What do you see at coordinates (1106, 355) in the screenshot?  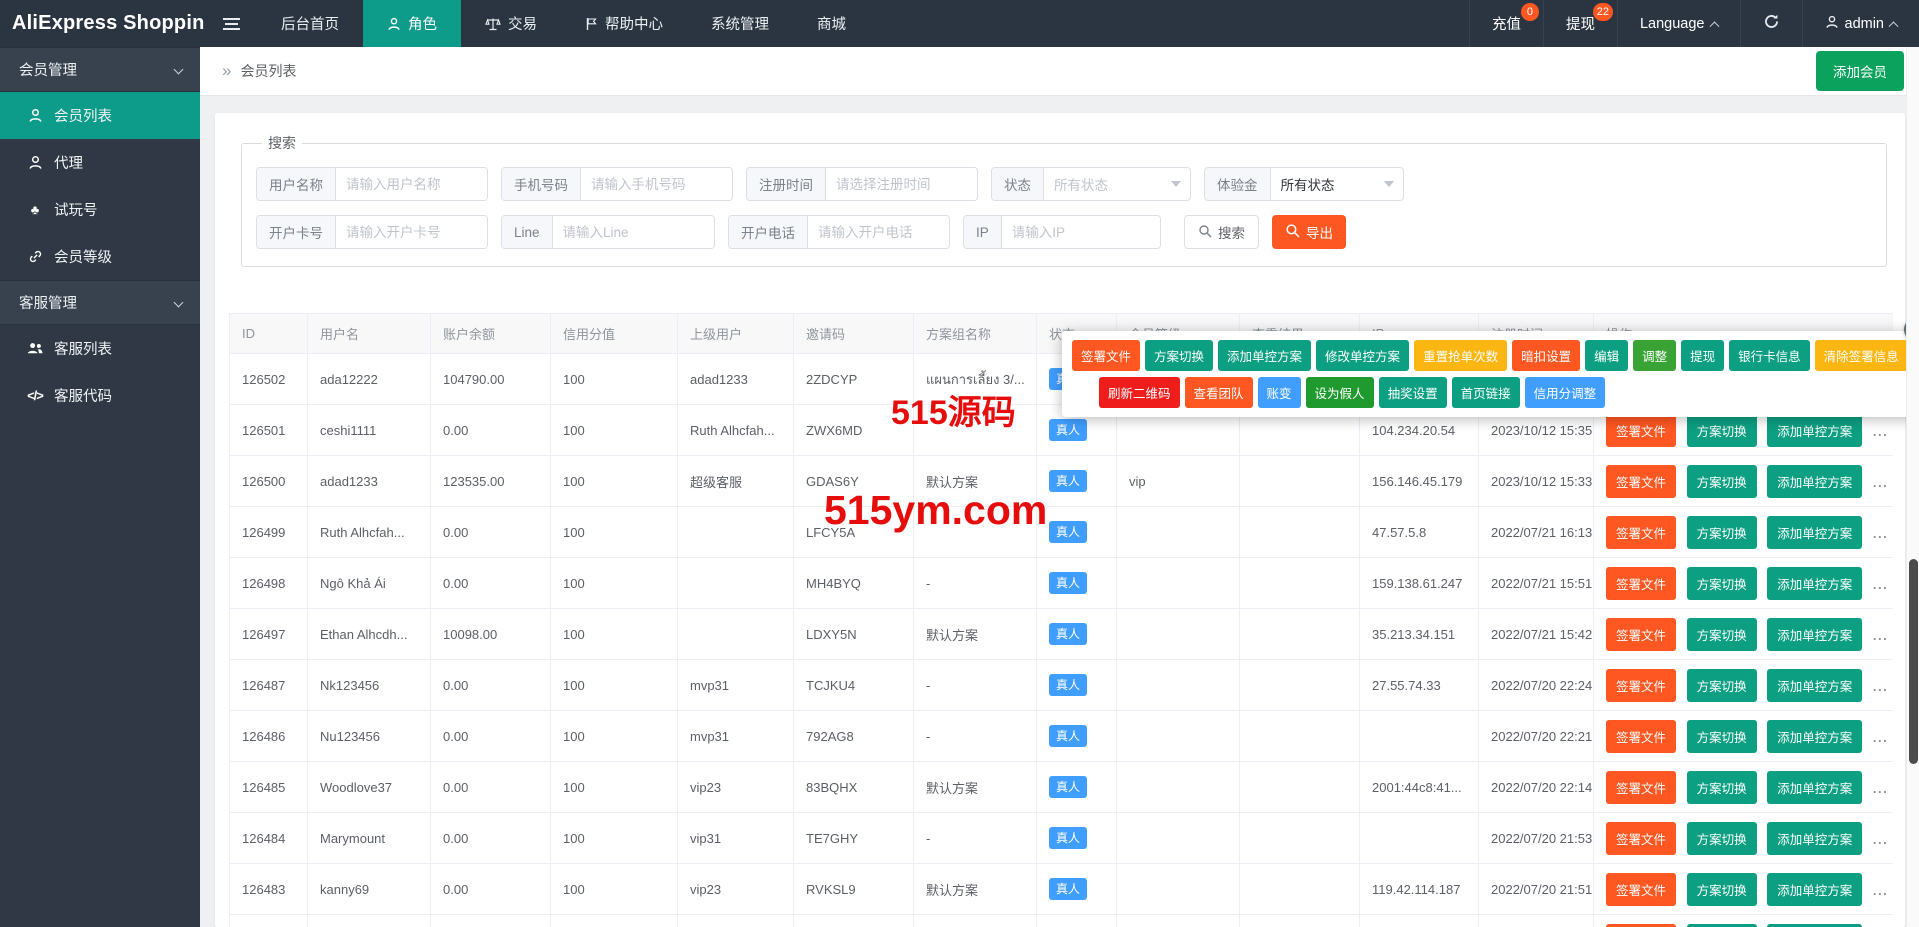 I see `popup-action-button: 签署文件` at bounding box center [1106, 355].